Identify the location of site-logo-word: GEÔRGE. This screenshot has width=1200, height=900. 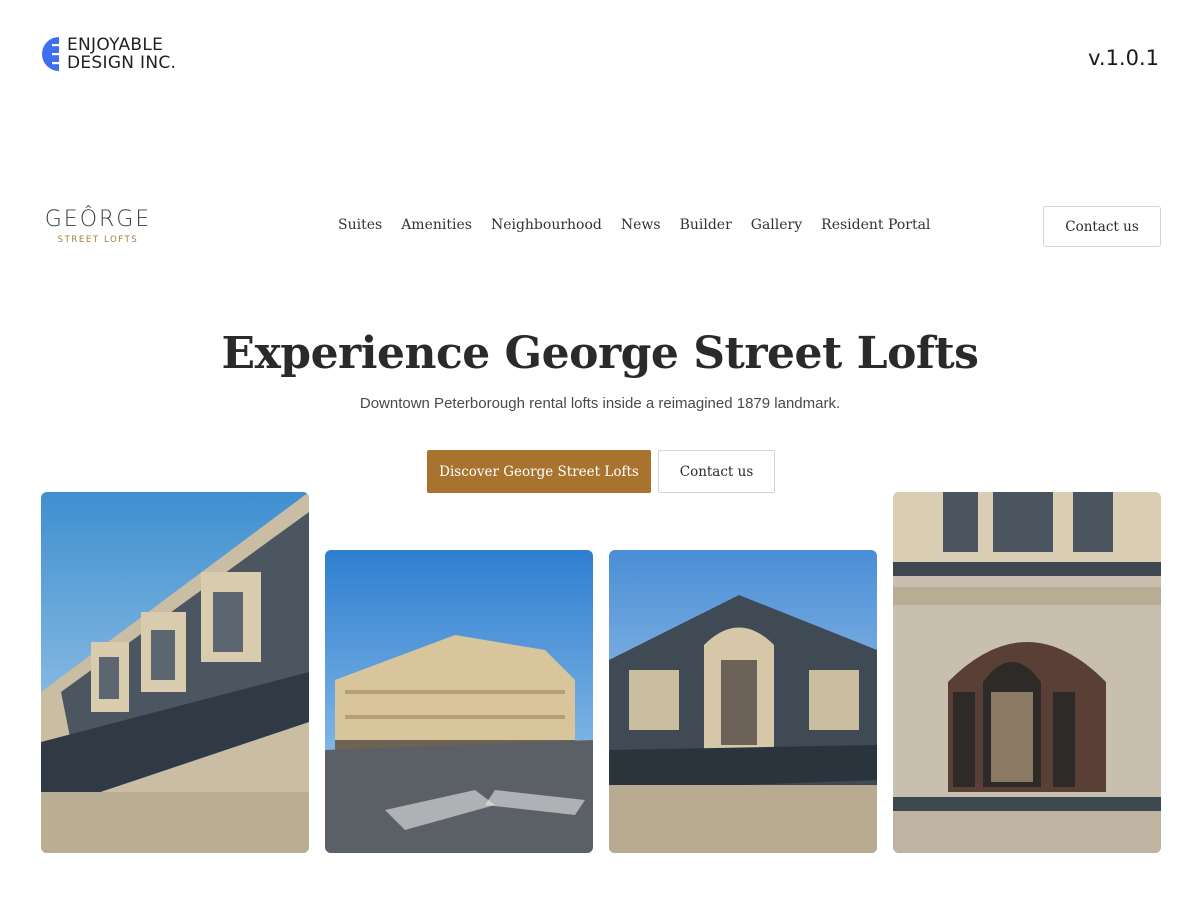
(98, 219).